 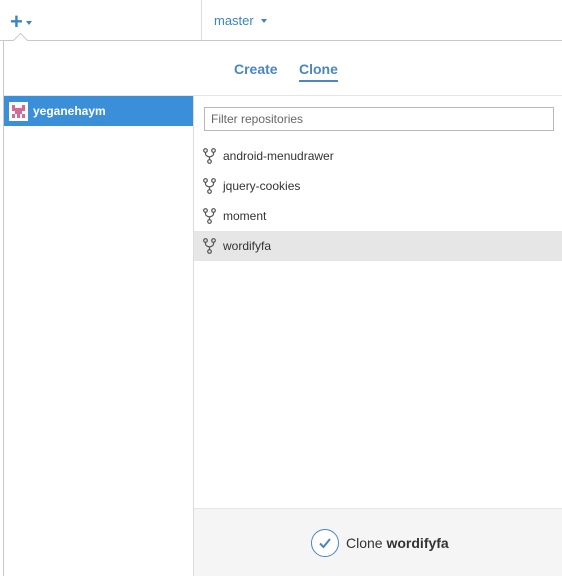 What do you see at coordinates (69, 111) in the screenshot?
I see `account-name: yeganehaym` at bounding box center [69, 111].